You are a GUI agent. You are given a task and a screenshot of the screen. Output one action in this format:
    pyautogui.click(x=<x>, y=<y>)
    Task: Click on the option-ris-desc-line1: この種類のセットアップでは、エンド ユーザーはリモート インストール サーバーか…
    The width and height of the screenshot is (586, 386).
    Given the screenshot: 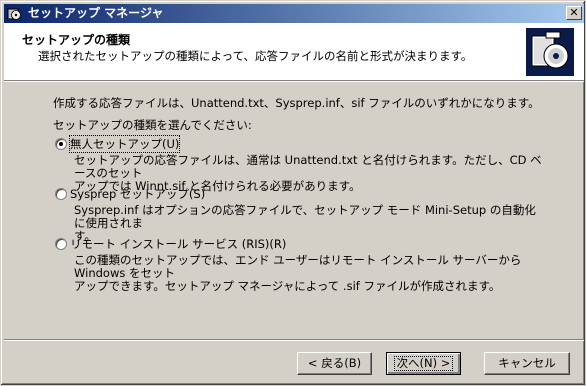 What is the action you would take?
    pyautogui.click(x=298, y=266)
    